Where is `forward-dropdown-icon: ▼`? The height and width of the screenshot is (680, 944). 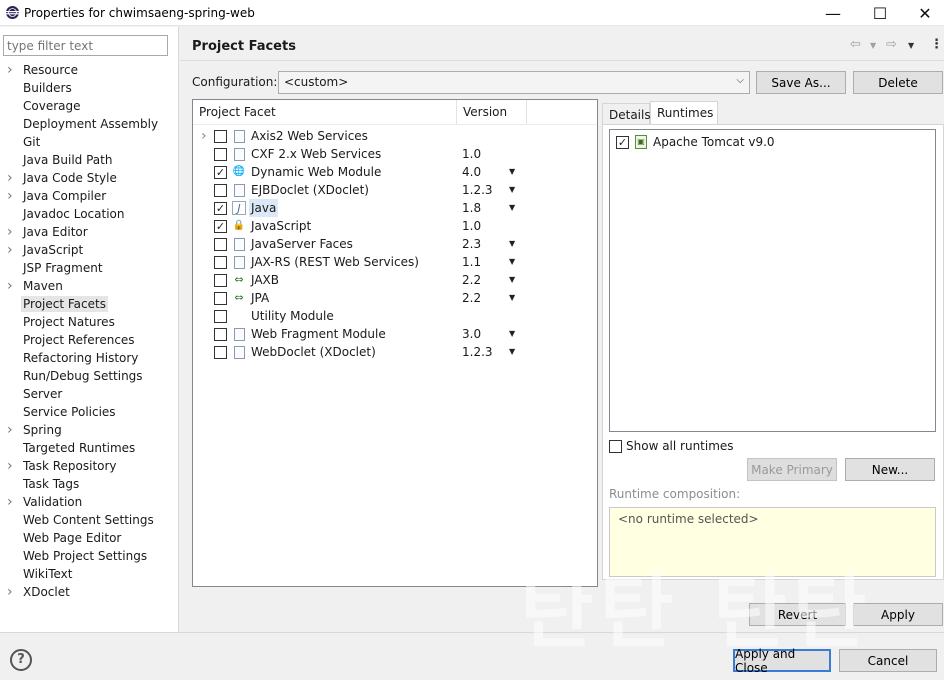 forward-dropdown-icon: ▼ is located at coordinates (911, 45).